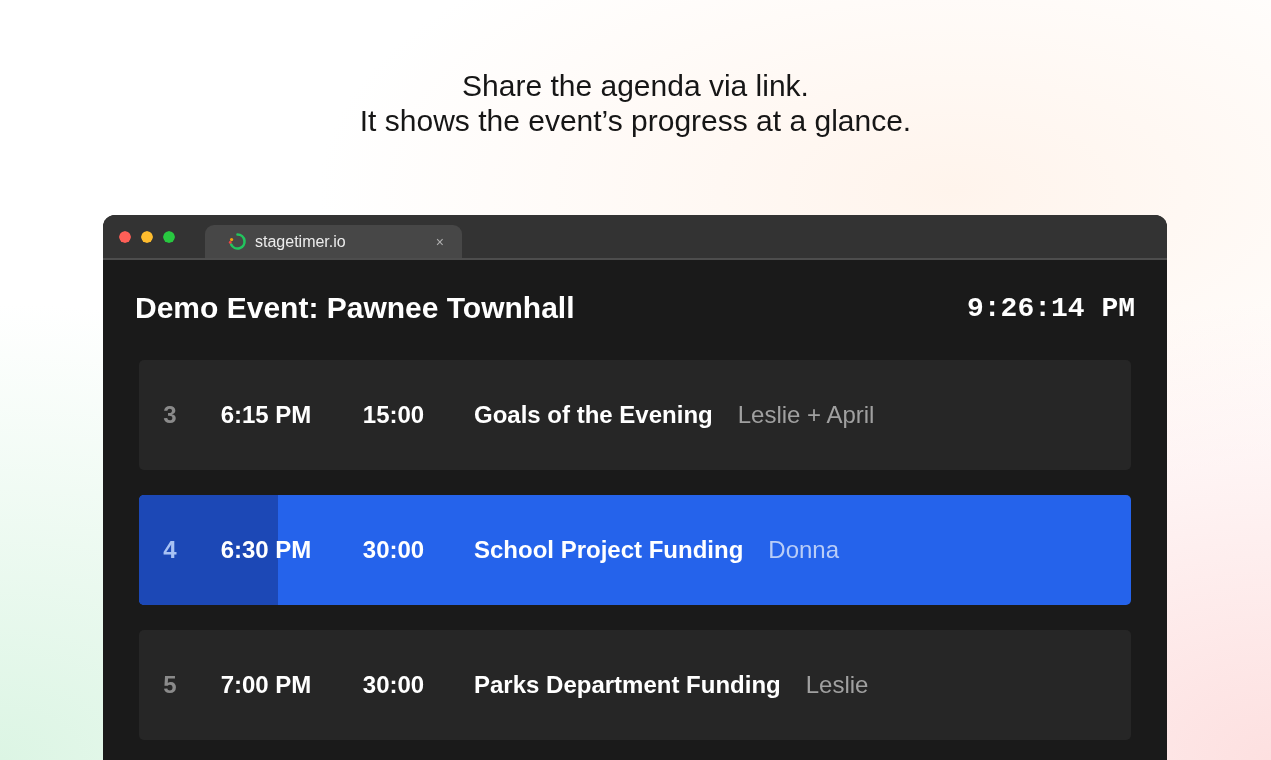 This screenshot has width=1271, height=760. I want to click on maximize-window-icon, so click(169, 237).